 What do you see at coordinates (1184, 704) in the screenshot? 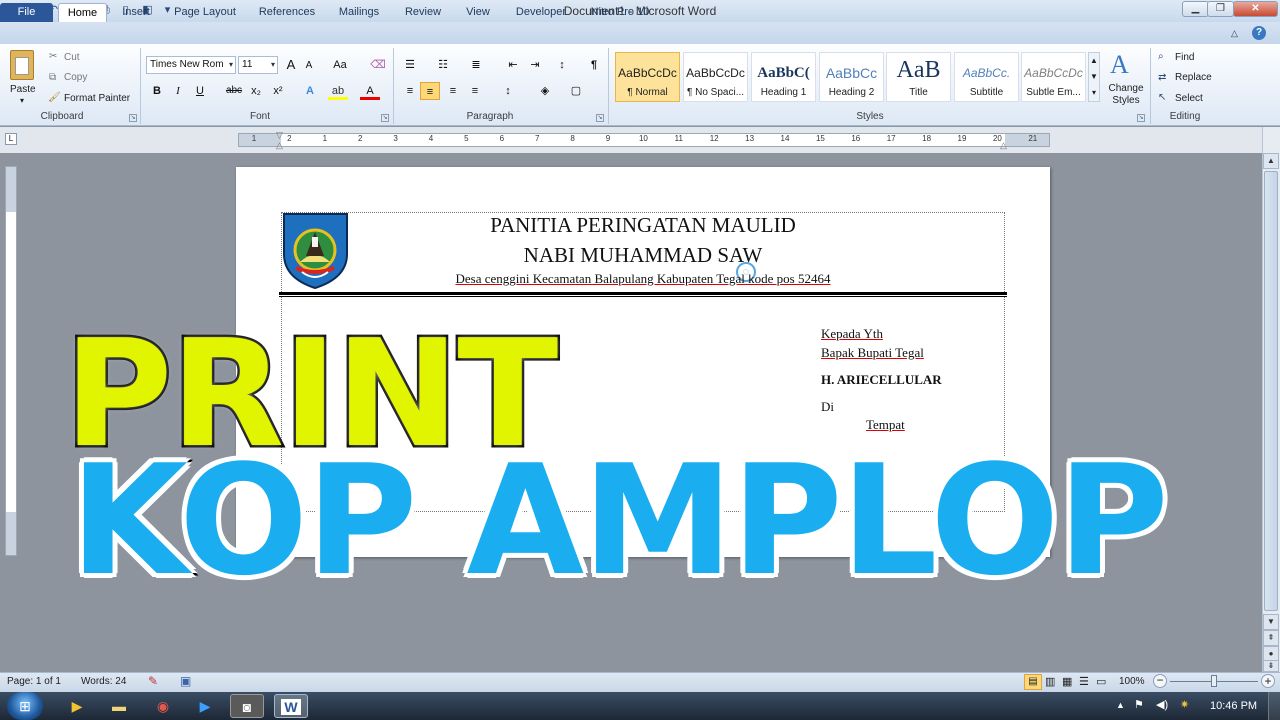
I see `network-icon: ✷` at bounding box center [1184, 704].